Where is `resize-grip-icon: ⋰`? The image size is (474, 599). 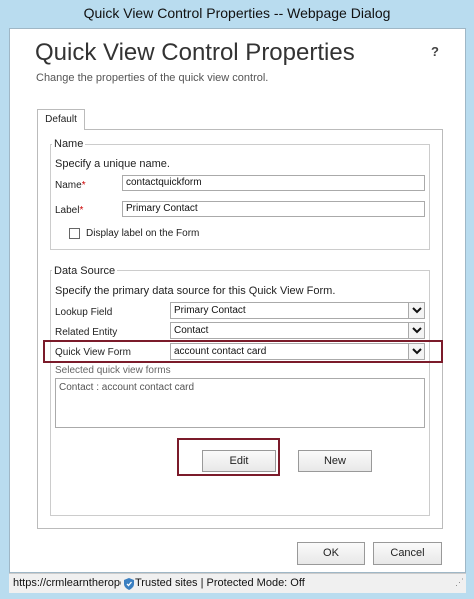
resize-grip-icon: ⋰ is located at coordinates (459, 582).